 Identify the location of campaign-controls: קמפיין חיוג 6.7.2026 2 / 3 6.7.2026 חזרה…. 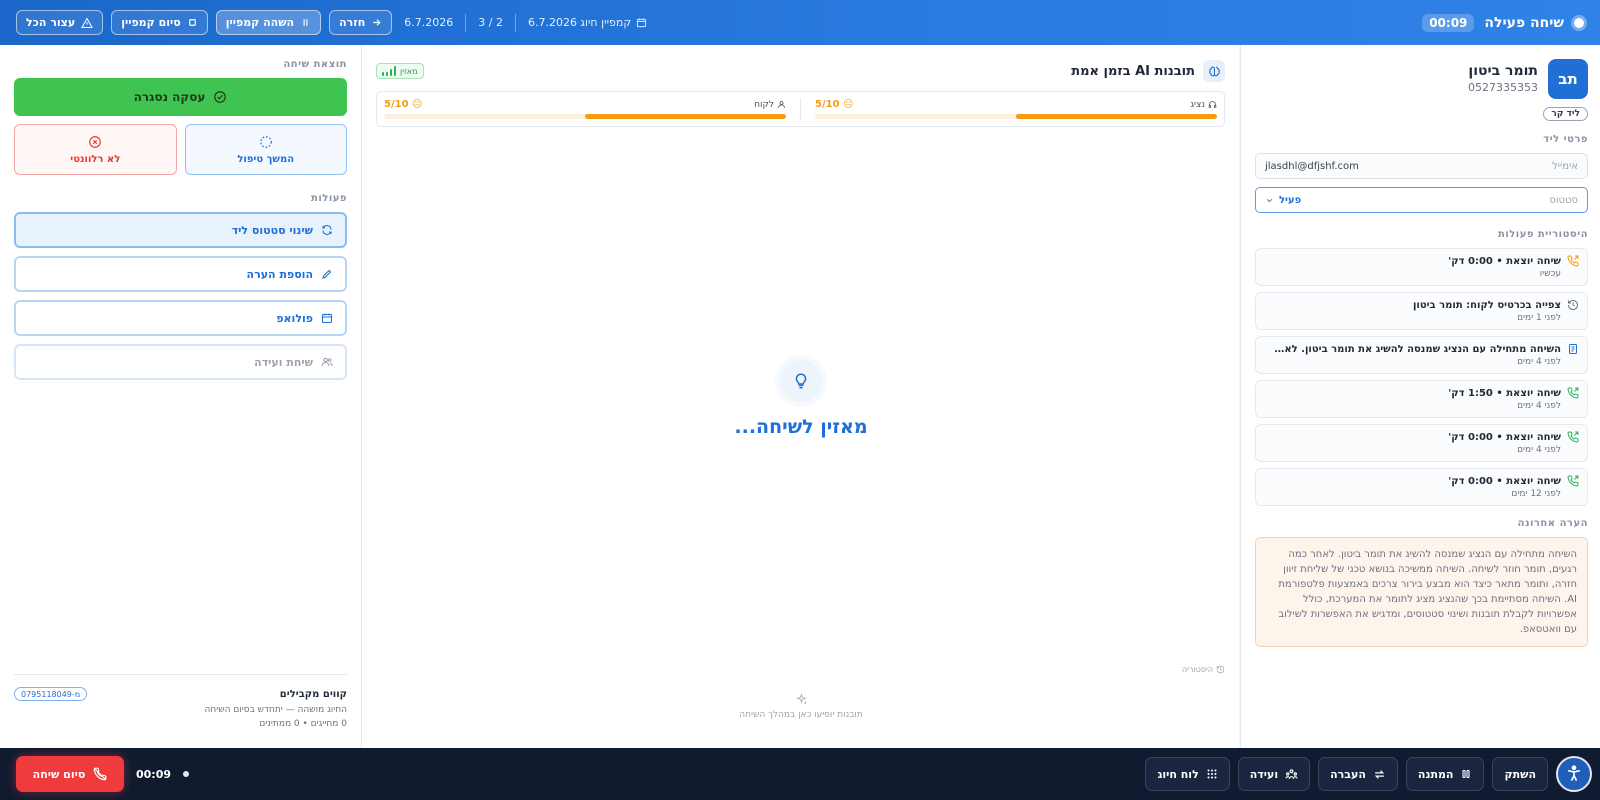
(333, 22).